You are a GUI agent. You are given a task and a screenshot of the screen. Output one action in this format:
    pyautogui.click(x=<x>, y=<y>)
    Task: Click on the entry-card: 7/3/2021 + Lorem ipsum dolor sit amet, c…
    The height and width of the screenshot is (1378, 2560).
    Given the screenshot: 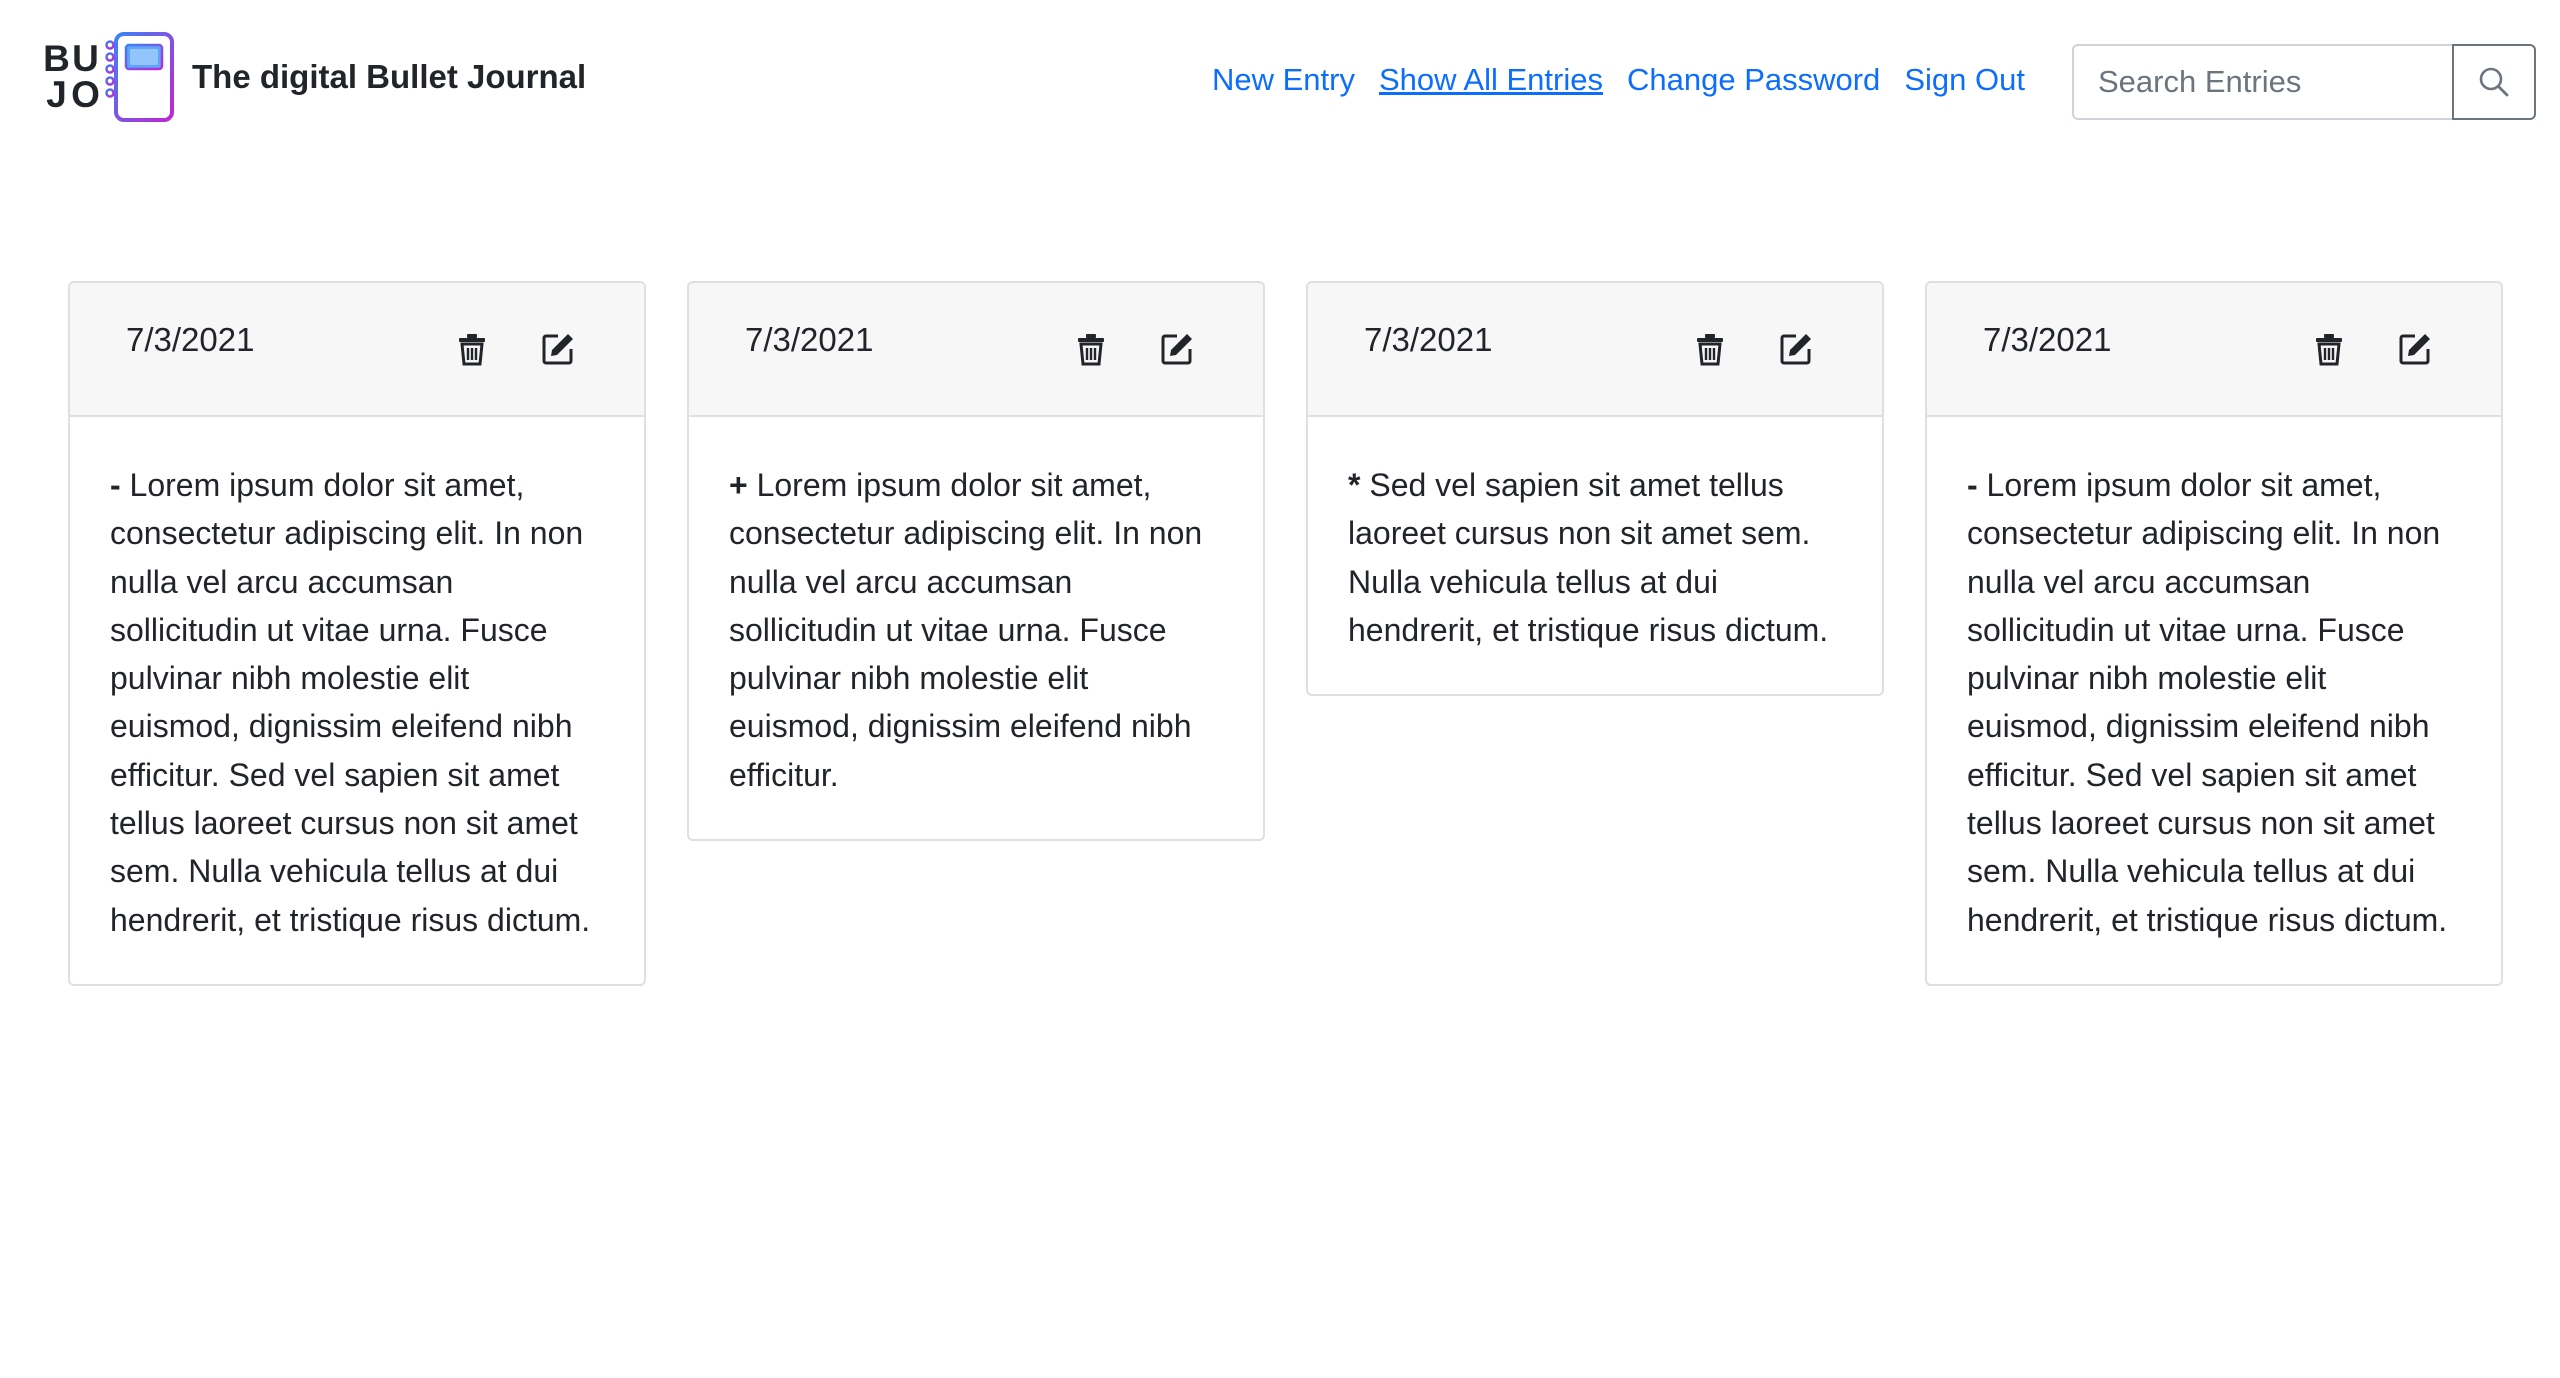 What is the action you would take?
    pyautogui.click(x=976, y=561)
    